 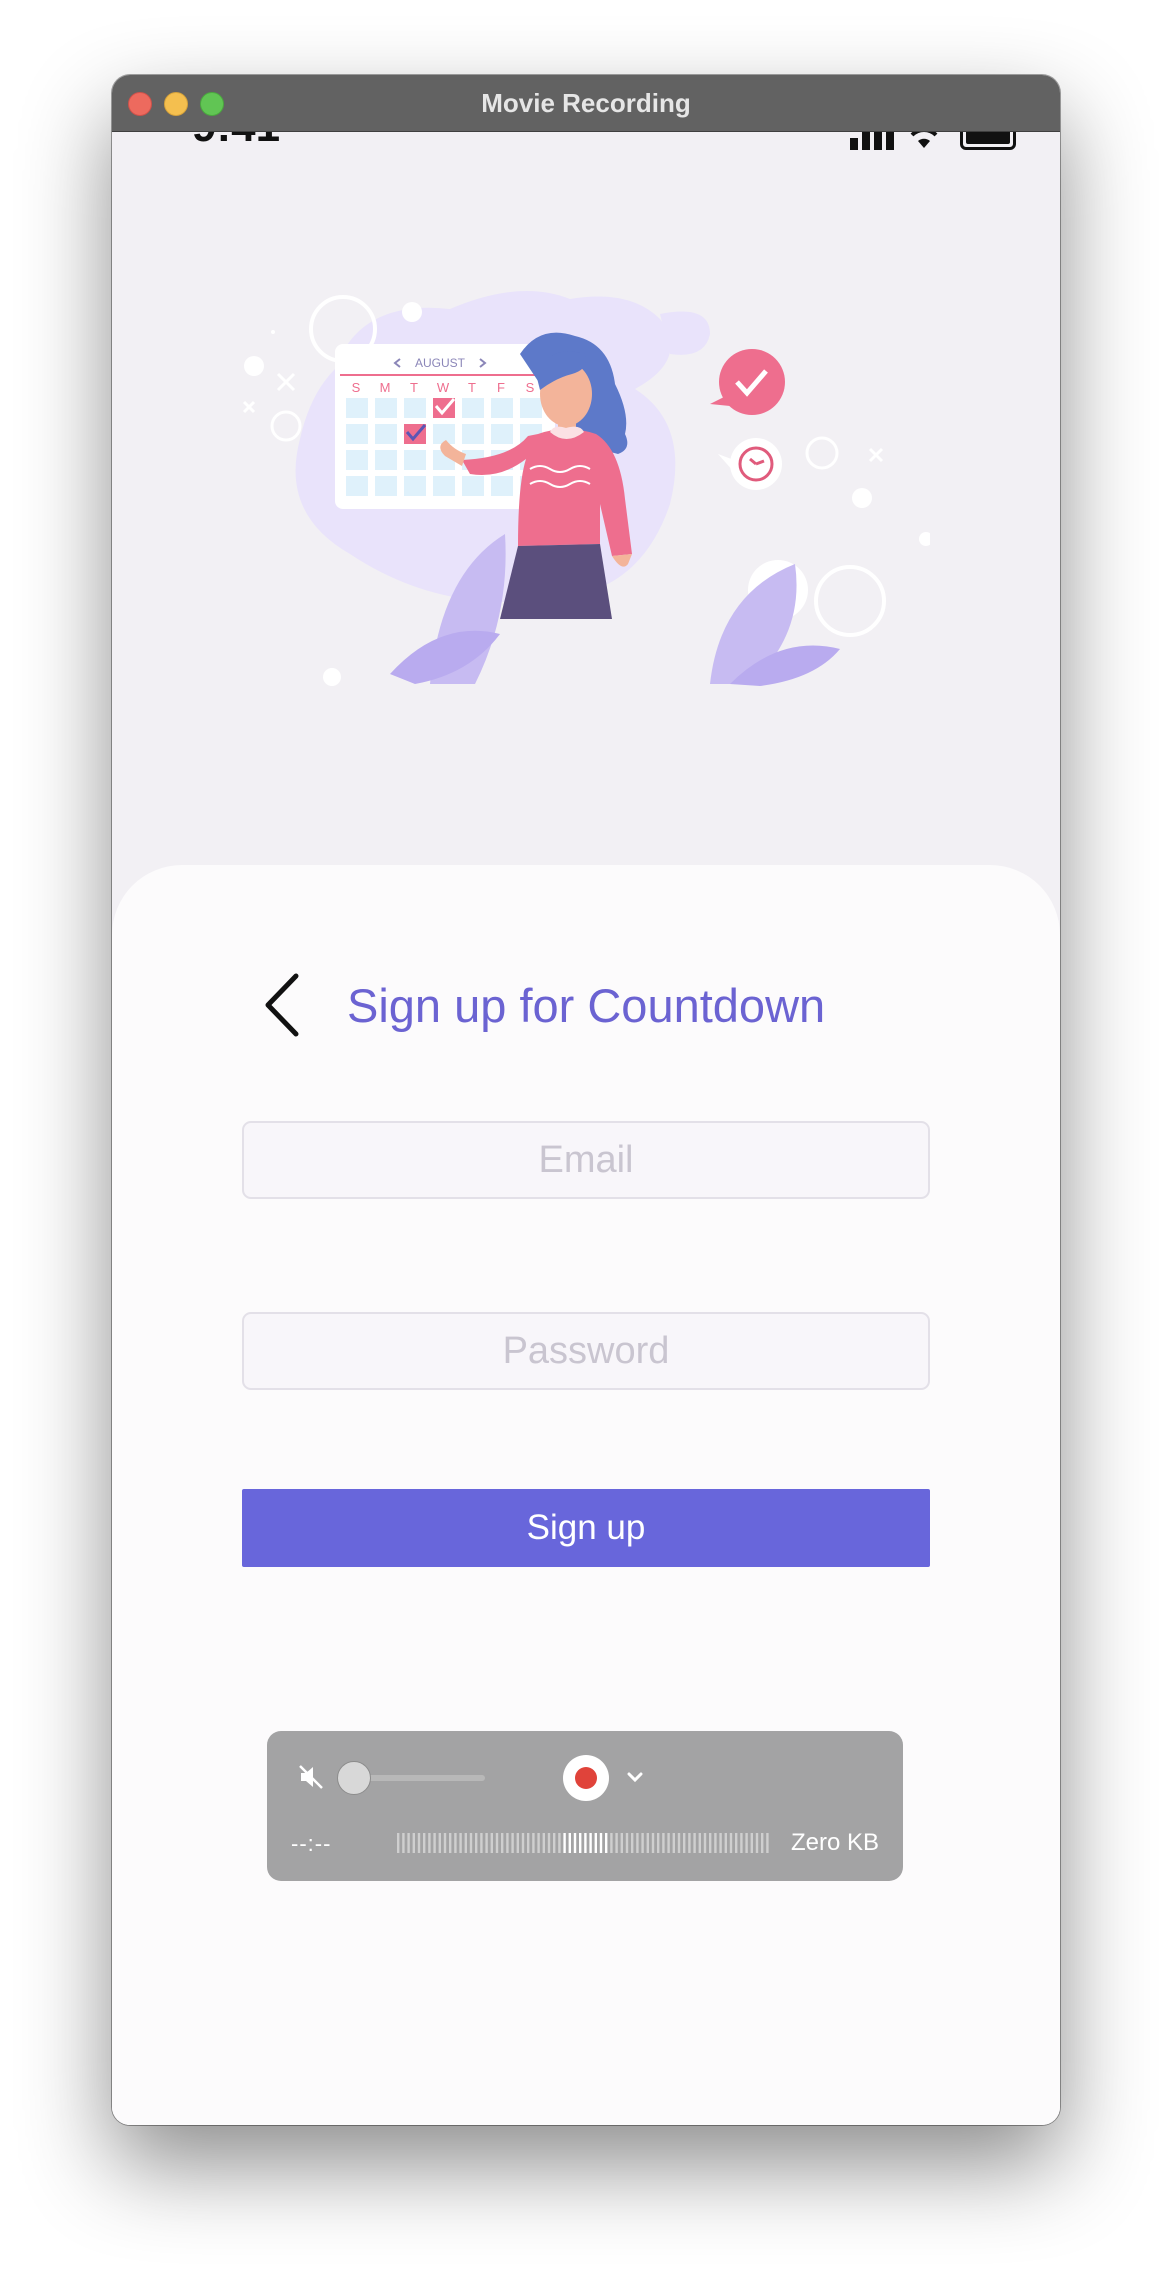 I want to click on svg-text: F, so click(x=501, y=387).